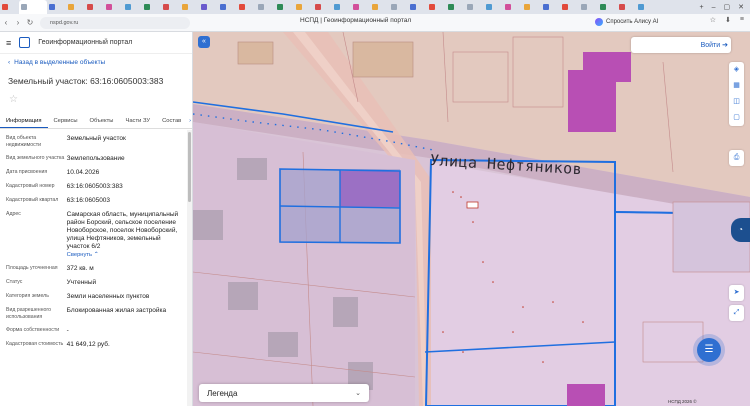  Describe the element at coordinates (736, 158) in the screenshot. I see `print-icon: ⎙` at that location.